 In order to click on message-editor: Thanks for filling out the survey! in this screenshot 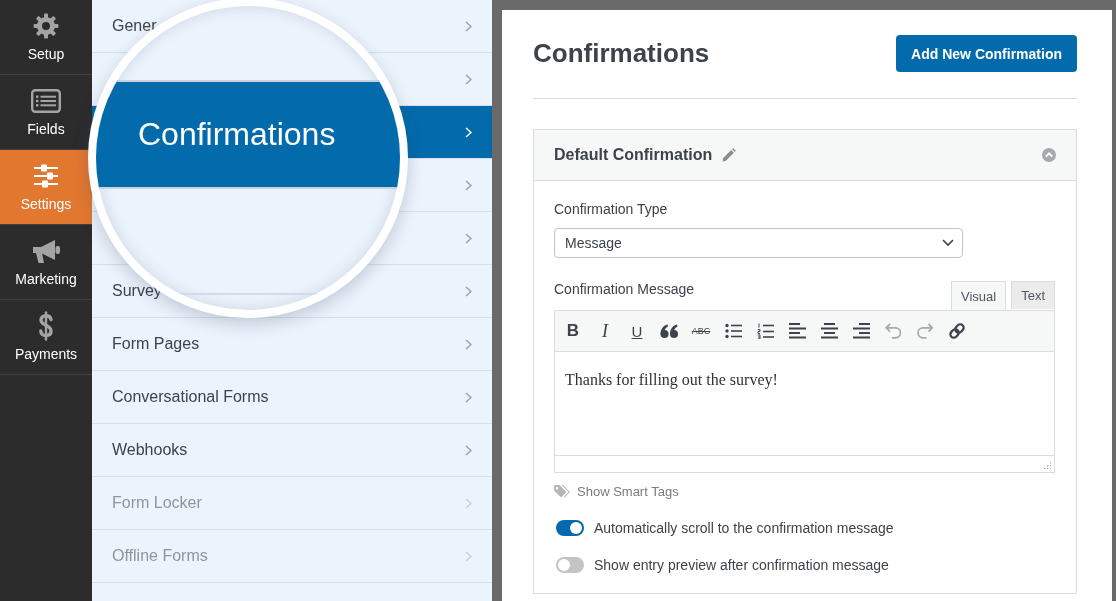, I will do `click(804, 403)`.